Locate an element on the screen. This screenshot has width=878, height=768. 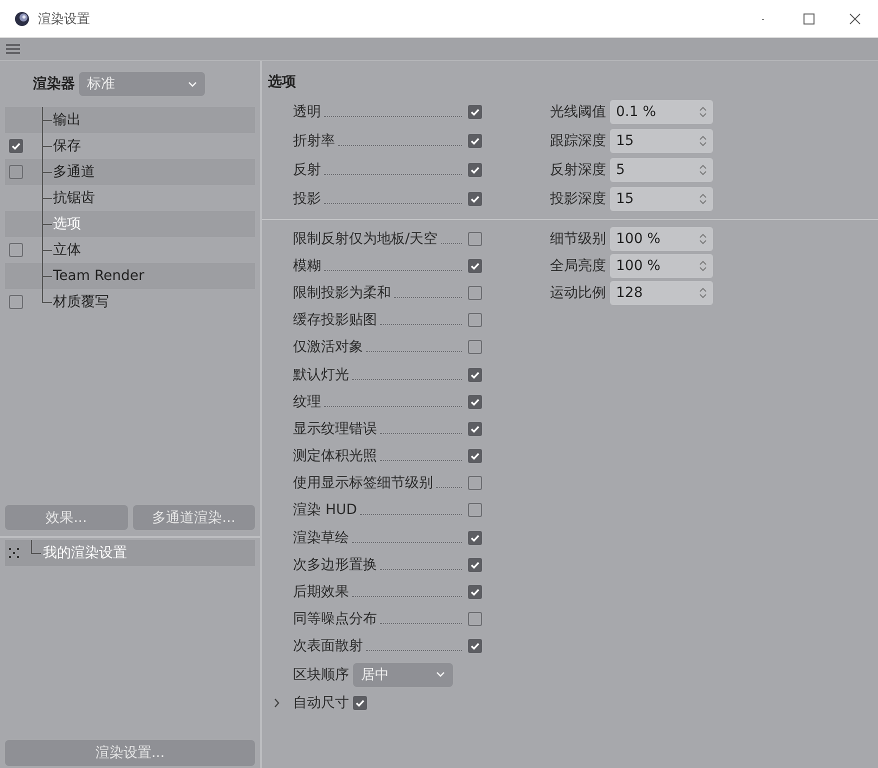
option-label: 纹理 is located at coordinates (307, 401).